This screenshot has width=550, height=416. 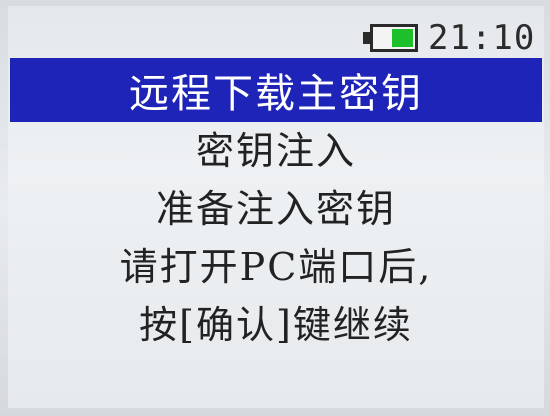 I want to click on message-line-open-port: 请打开PC端口后,, so click(x=276, y=267).